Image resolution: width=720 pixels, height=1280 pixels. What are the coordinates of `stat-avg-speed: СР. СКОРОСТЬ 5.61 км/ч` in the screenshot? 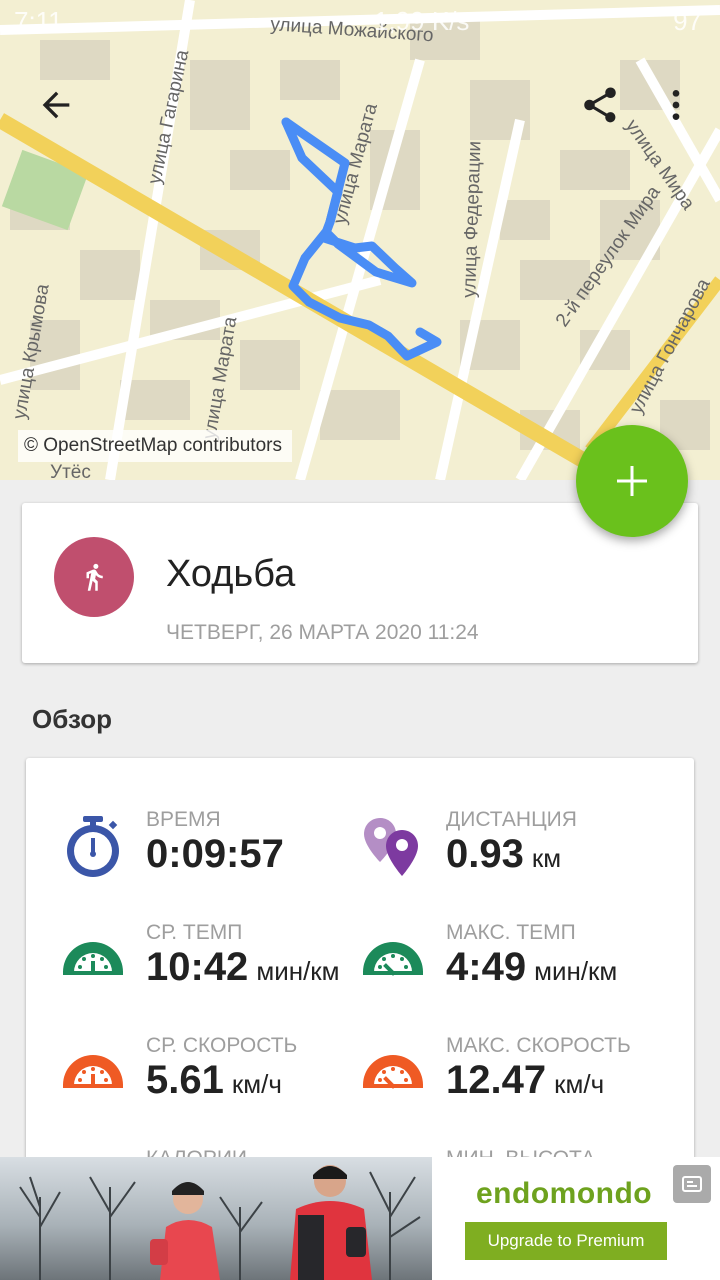 It's located at (220, 1084).